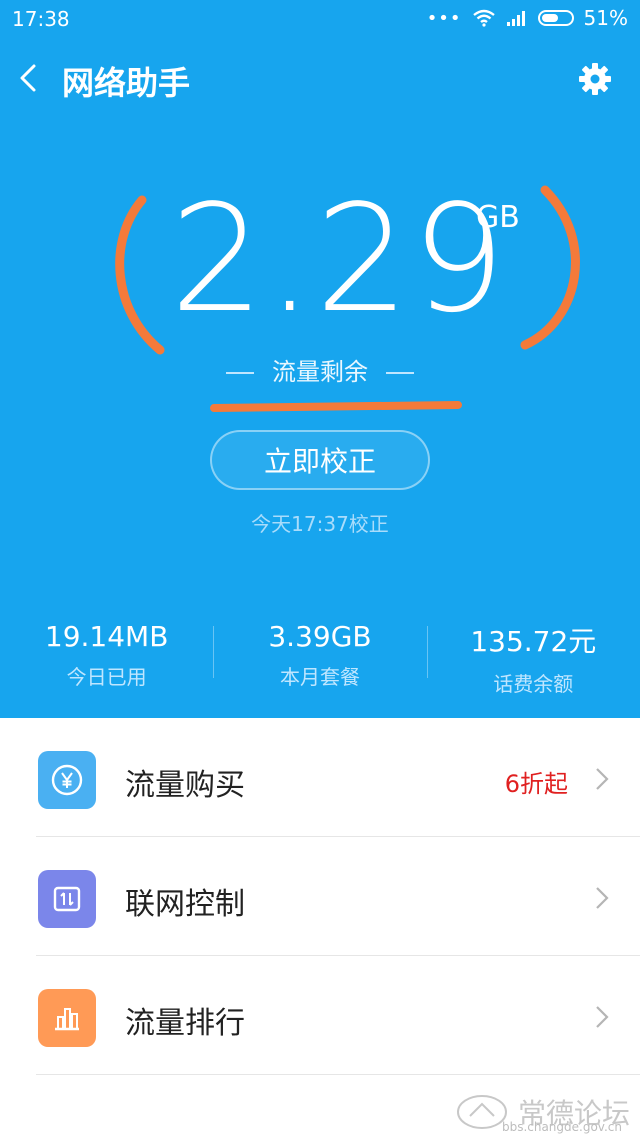 Image resolution: width=640 pixels, height=1138 pixels. What do you see at coordinates (320, 18) in the screenshot?
I see `status-bar: 17:38 ••• 51%` at bounding box center [320, 18].